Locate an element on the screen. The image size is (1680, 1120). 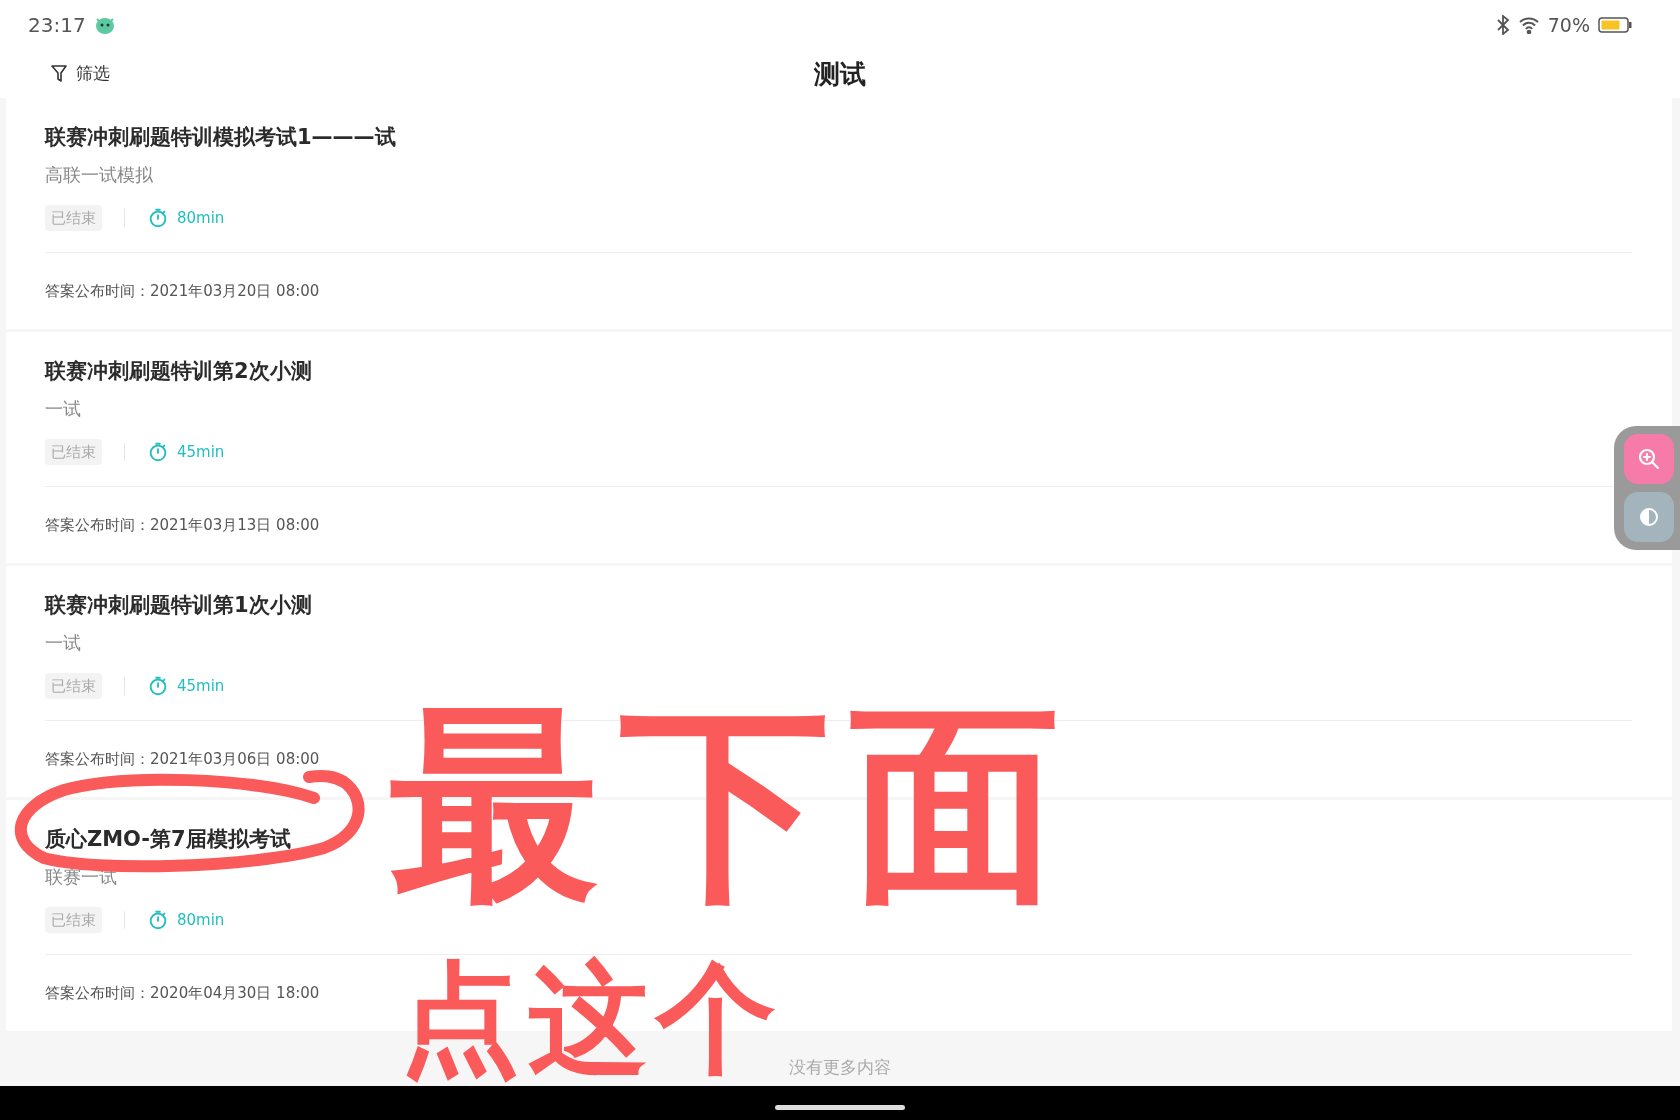
contrast-button is located at coordinates (1649, 517).